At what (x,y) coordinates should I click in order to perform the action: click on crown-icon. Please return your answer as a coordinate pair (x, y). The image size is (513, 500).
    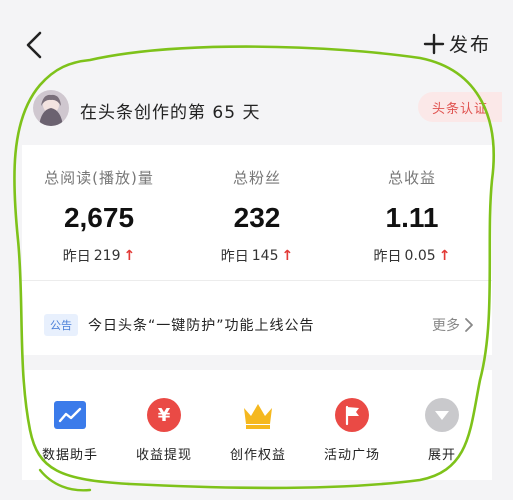
    Looking at the image, I should click on (258, 416).